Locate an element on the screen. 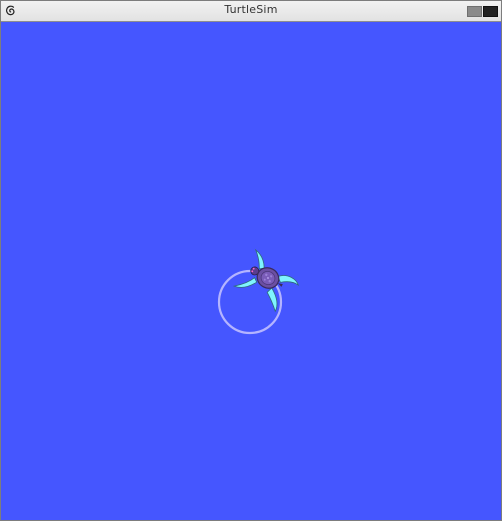  turtle-drawing is located at coordinates (258, 291).